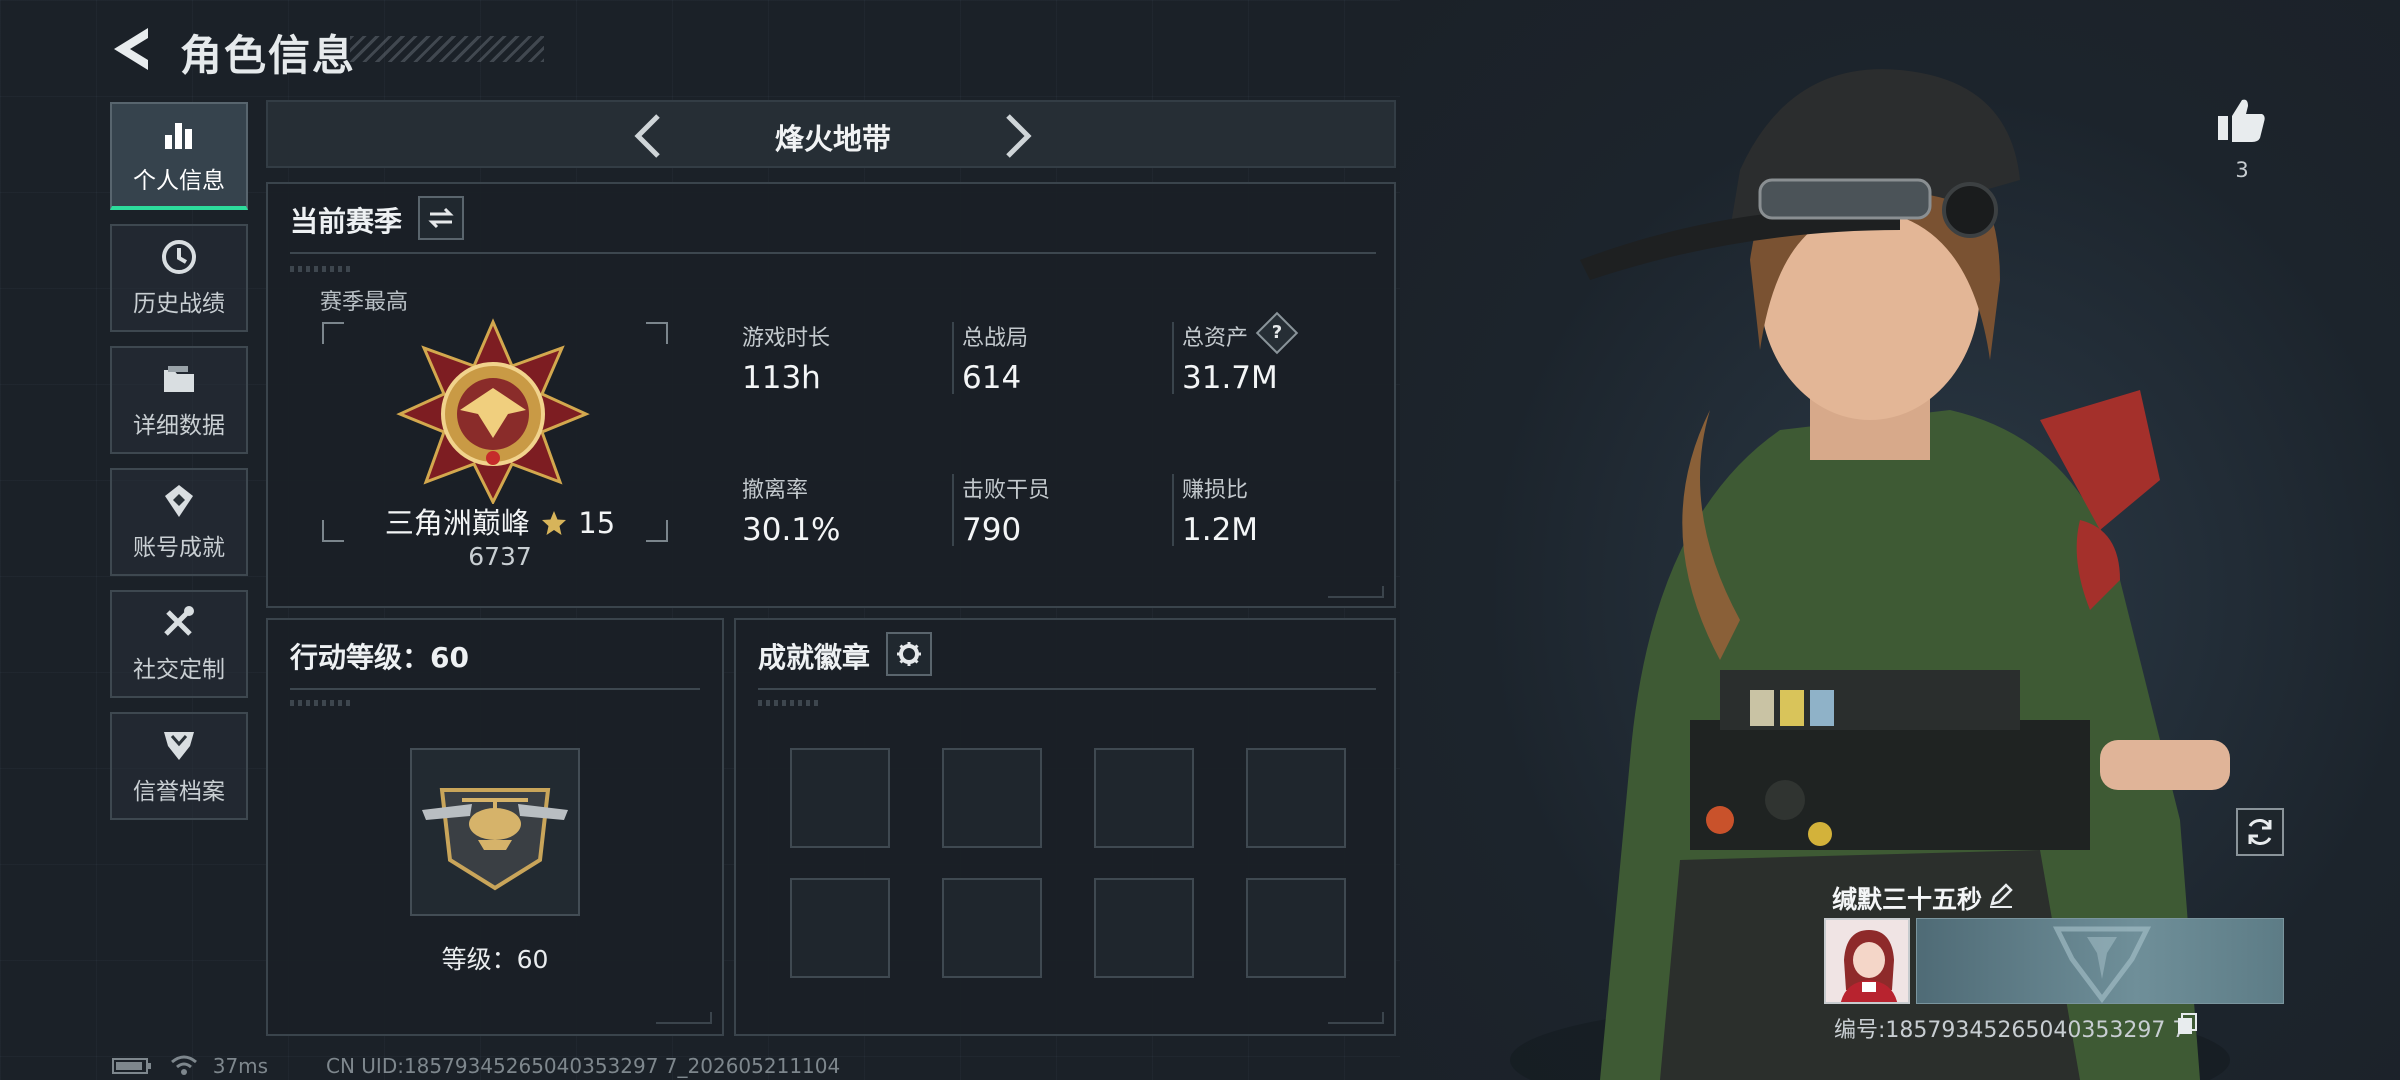 Image resolution: width=2400 pixels, height=1080 pixels. What do you see at coordinates (179, 621) in the screenshot?
I see `tools-icon` at bounding box center [179, 621].